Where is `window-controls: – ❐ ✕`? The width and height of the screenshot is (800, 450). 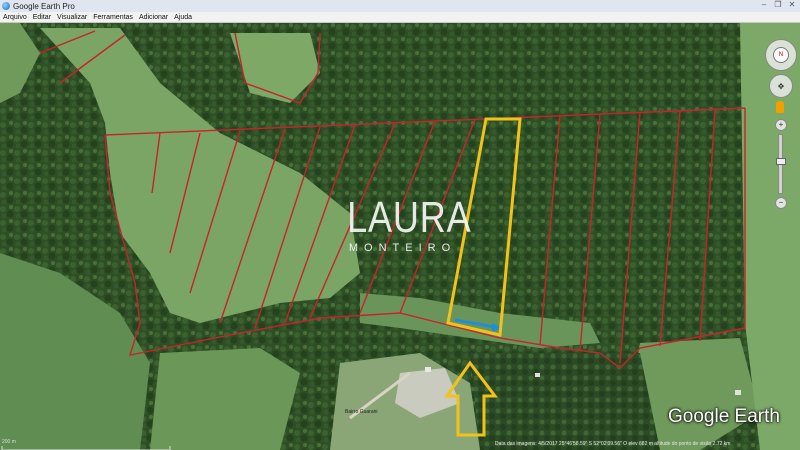 window-controls: – ❐ ✕ is located at coordinates (778, 5).